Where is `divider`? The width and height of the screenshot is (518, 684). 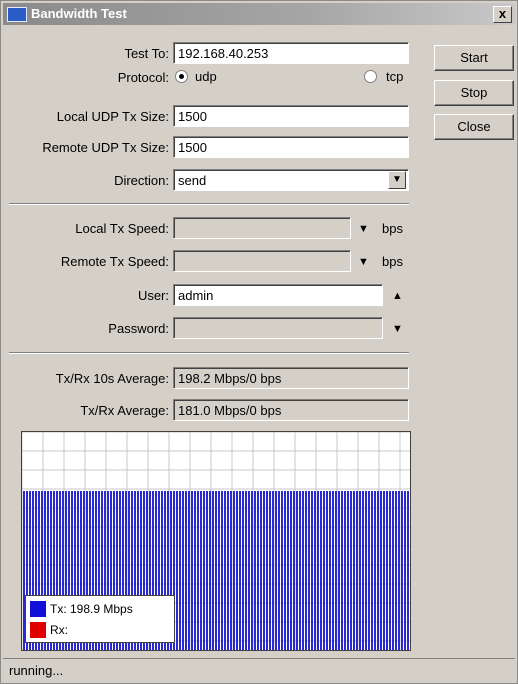
divider is located at coordinates (209, 353).